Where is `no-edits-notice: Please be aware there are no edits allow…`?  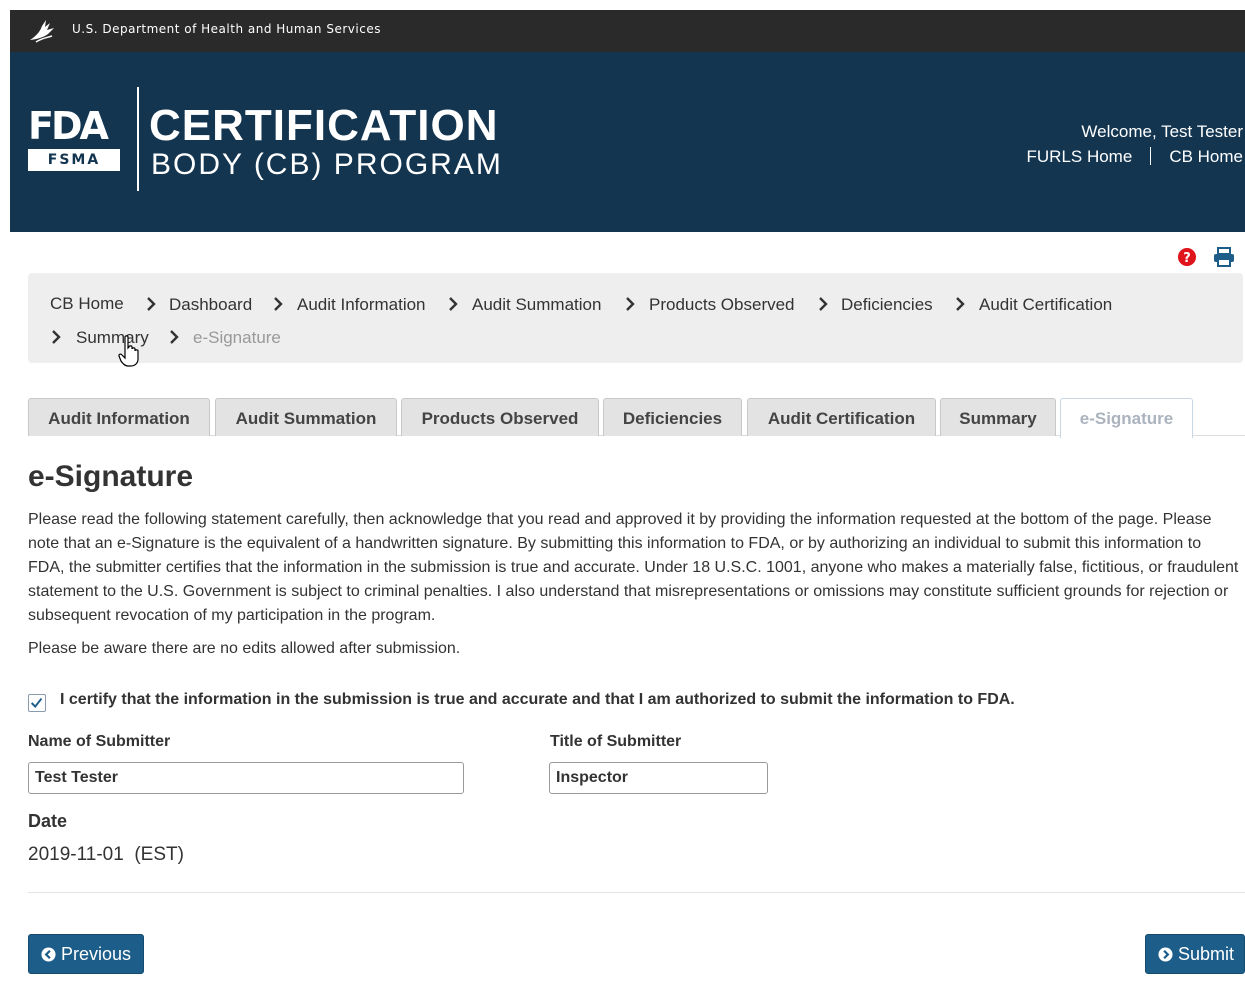
no-edits-notice: Please be aware there are no edits allow… is located at coordinates (244, 648).